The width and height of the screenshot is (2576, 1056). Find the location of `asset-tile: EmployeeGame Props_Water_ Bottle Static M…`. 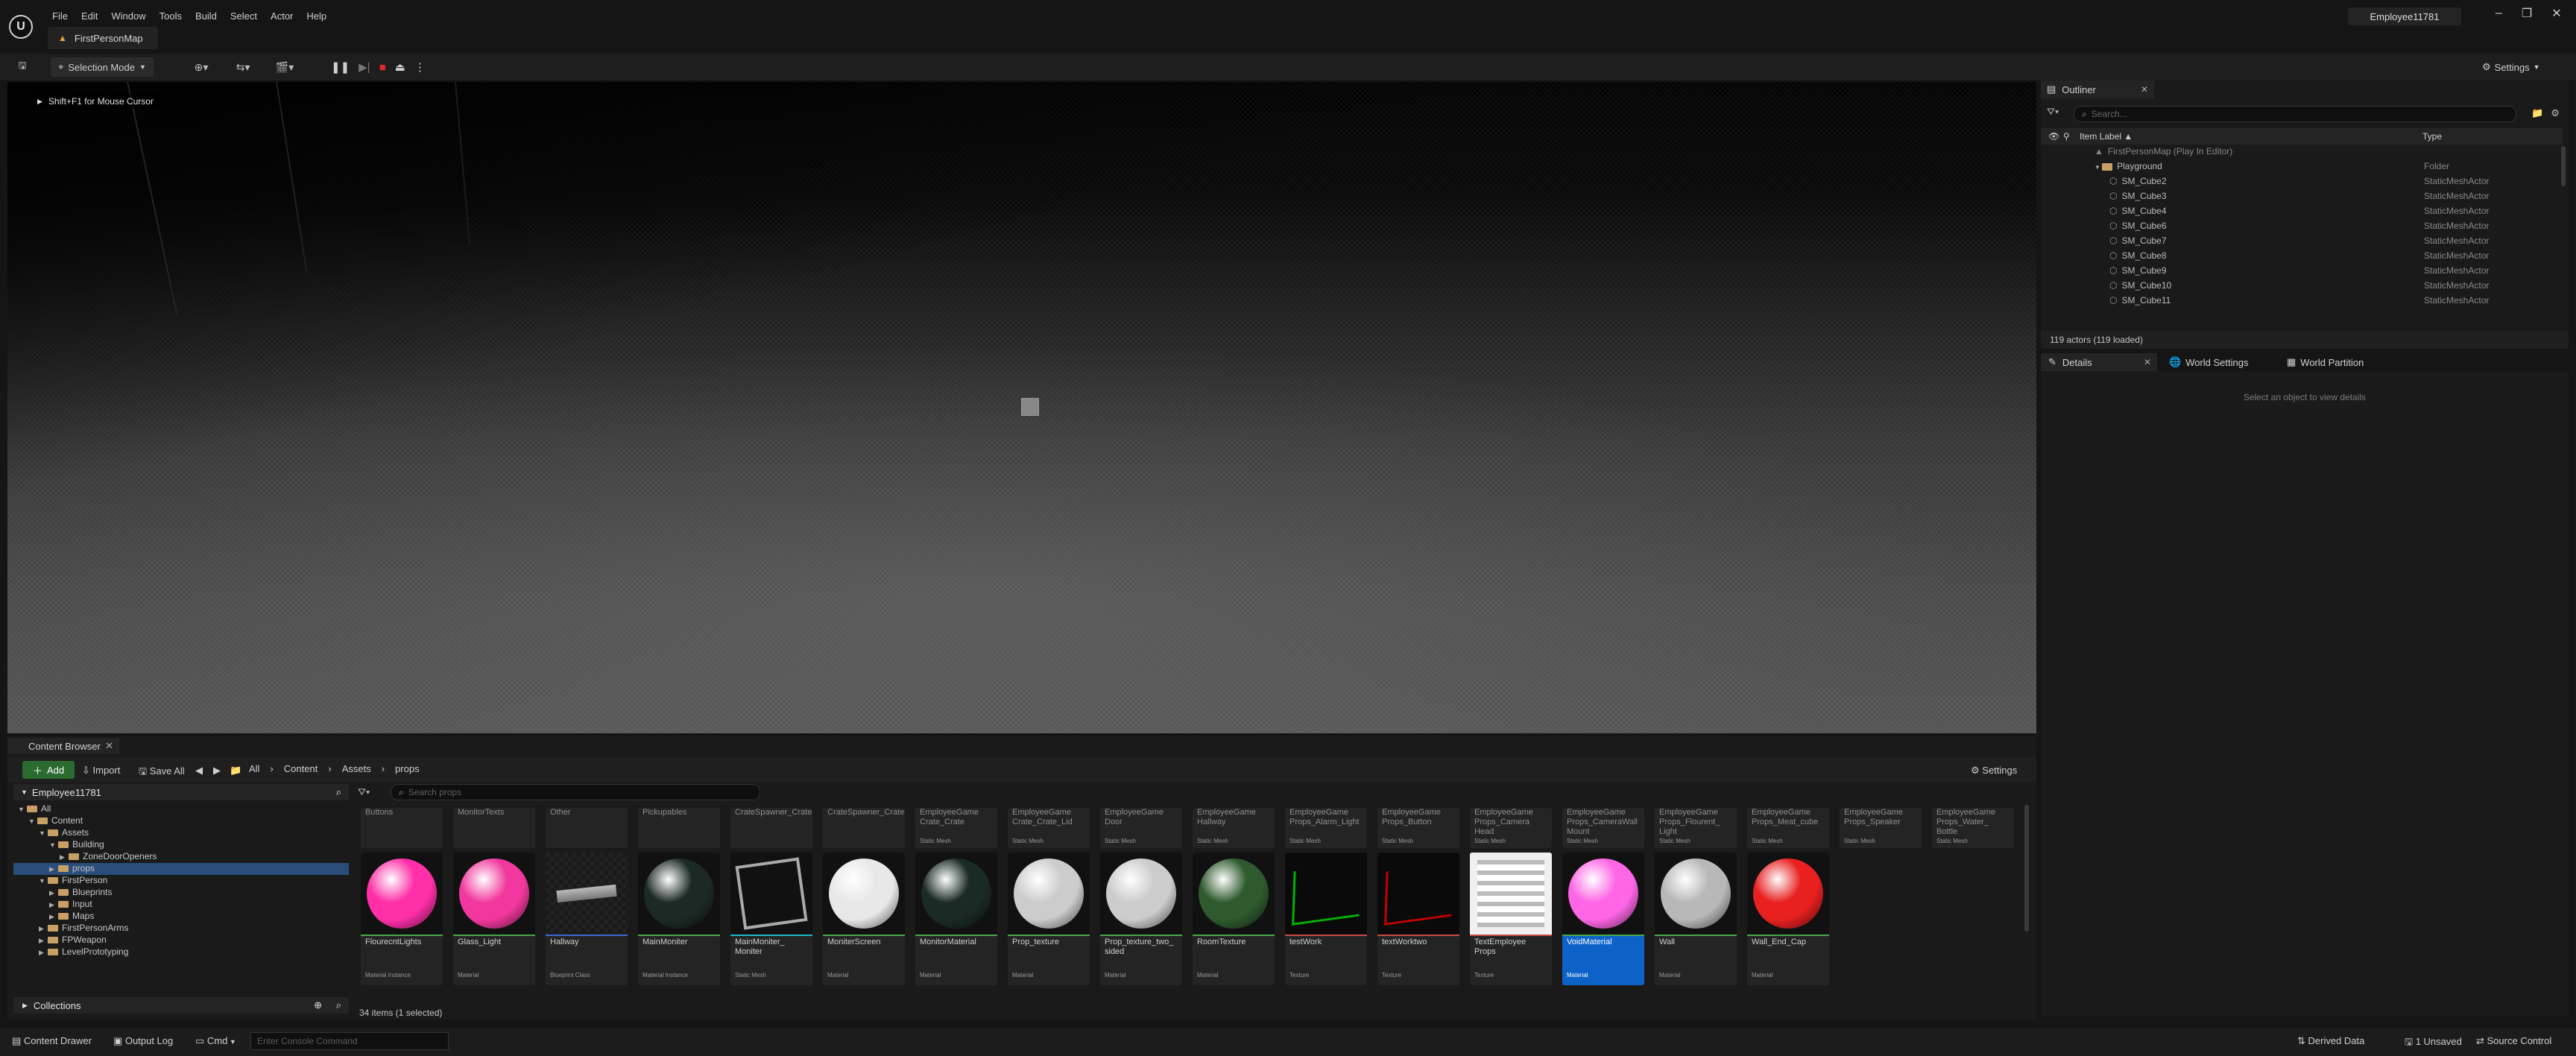

asset-tile: EmployeeGame Props_Water_ Bottle Static M… is located at coordinates (1973, 828).